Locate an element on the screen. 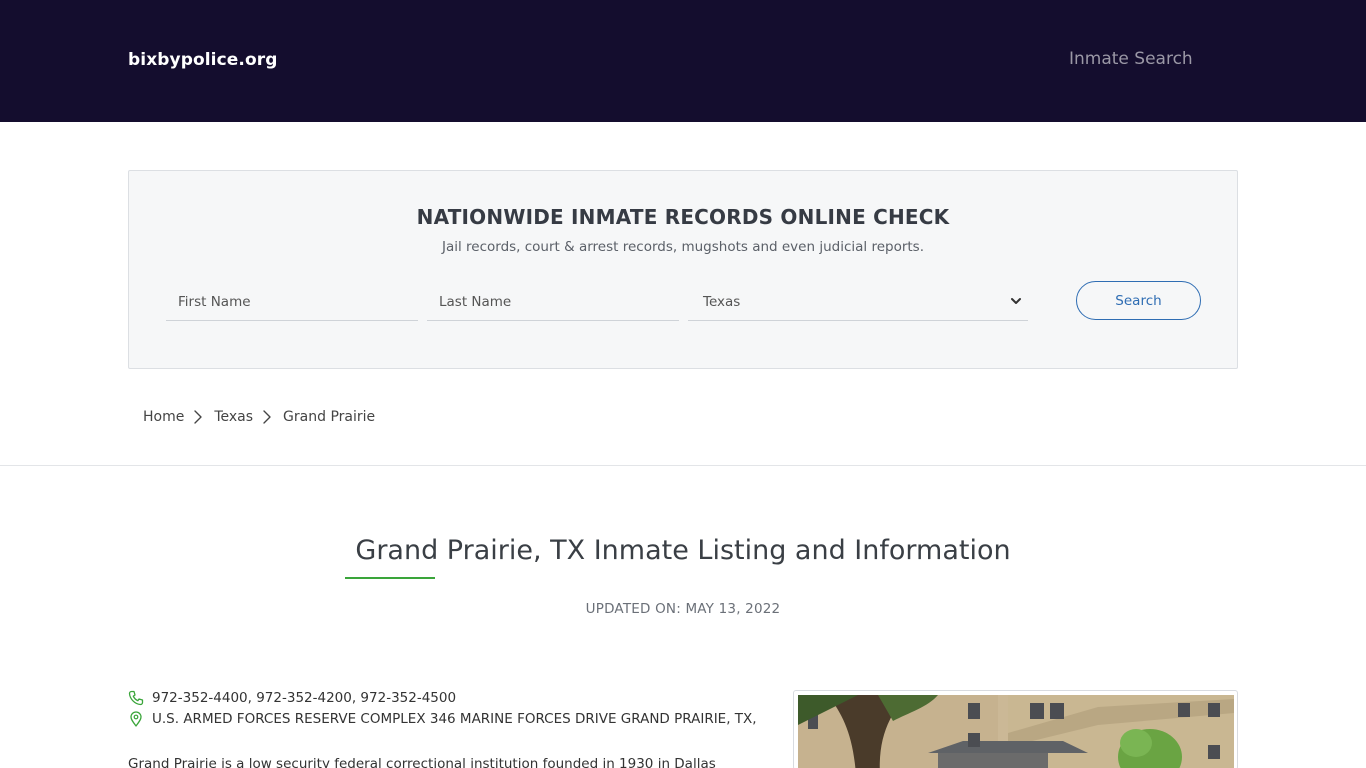 The width and height of the screenshot is (1366, 768). chevron-down-icon is located at coordinates (1016, 301).